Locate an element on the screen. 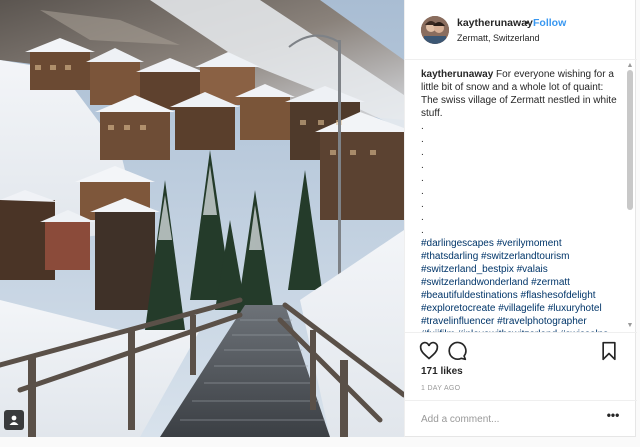 This screenshot has width=640, height=447. follow-button: Follow is located at coordinates (549, 23).